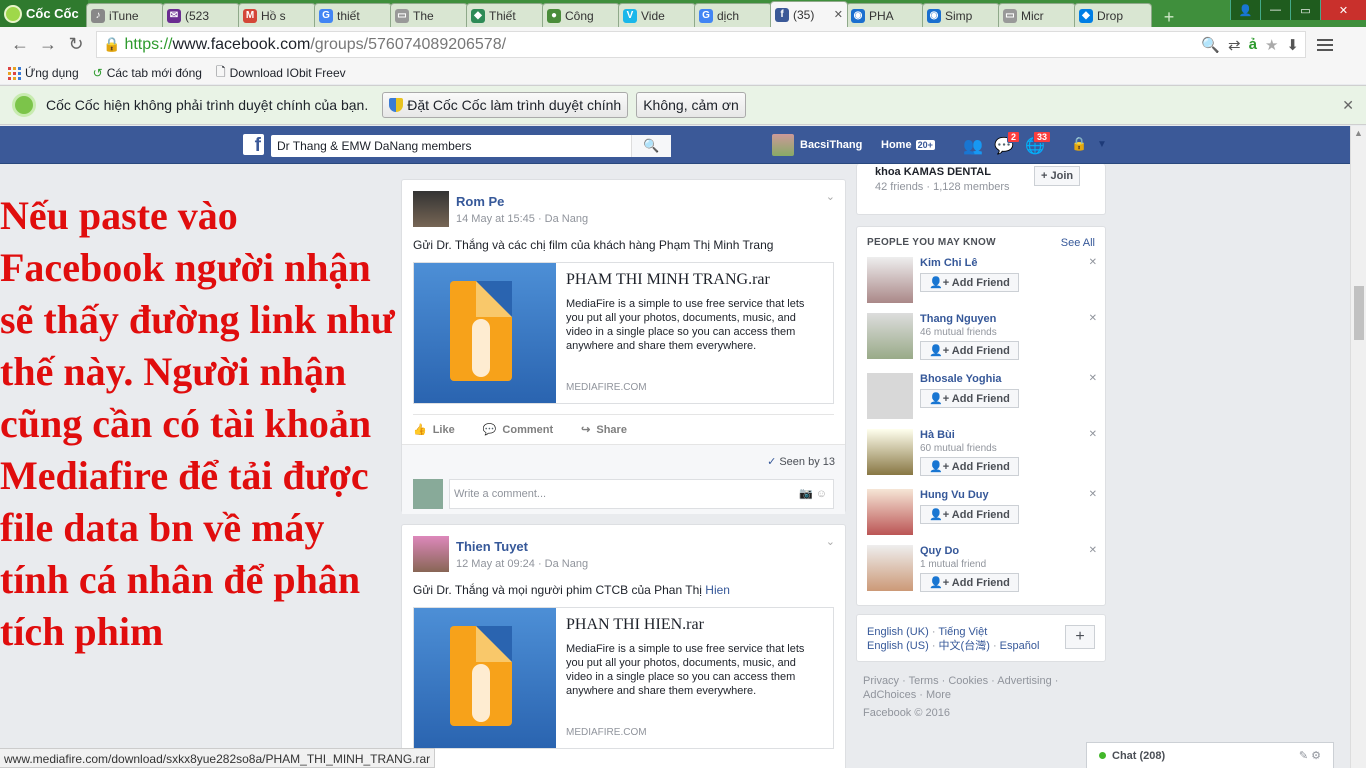 This screenshot has width=1366, height=768. I want to click on gear-icon: ✎ ⚙, so click(1310, 755).